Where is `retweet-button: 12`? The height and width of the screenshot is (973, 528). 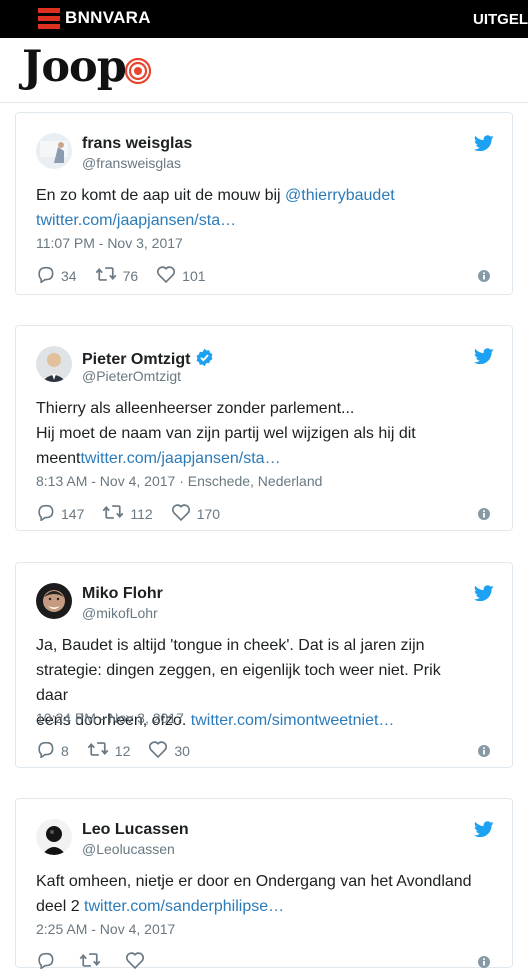 retweet-button: 12 is located at coordinates (109, 750).